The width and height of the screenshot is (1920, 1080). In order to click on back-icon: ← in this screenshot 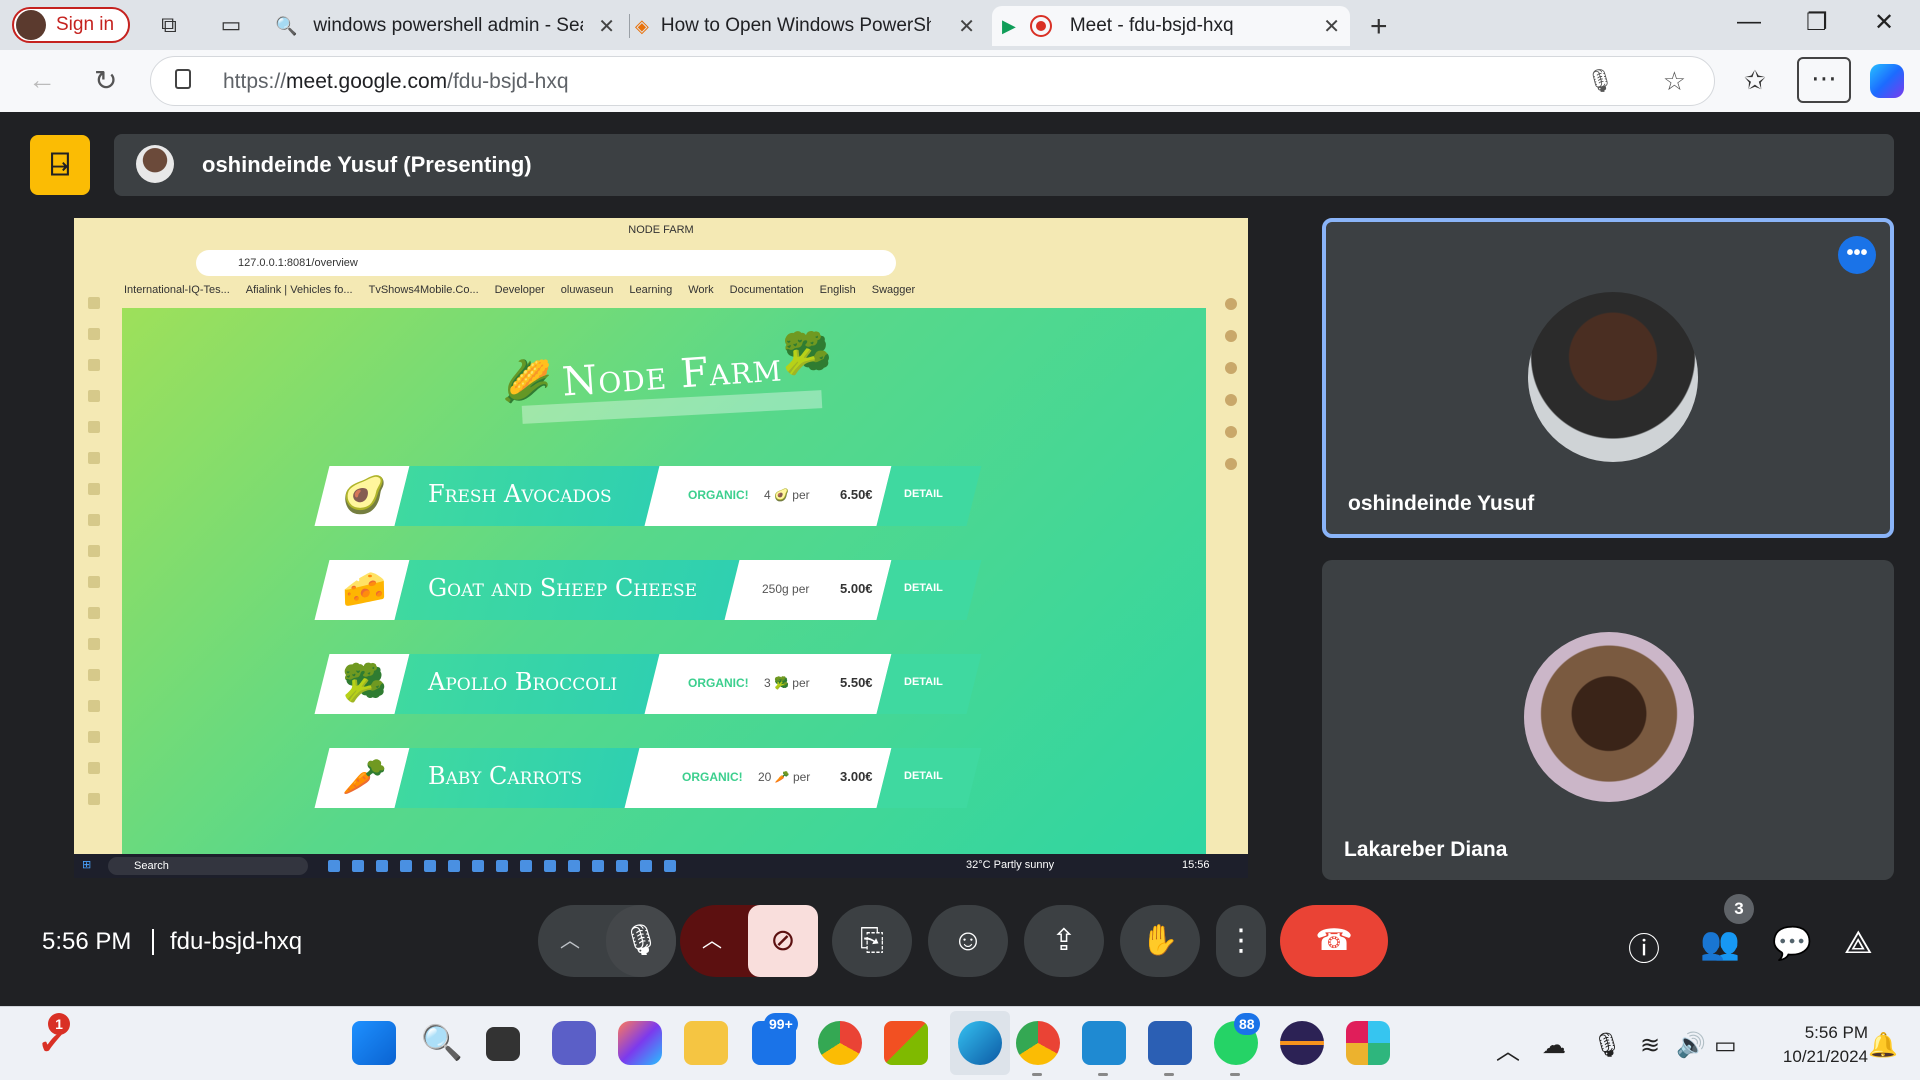, I will do `click(42, 80)`.